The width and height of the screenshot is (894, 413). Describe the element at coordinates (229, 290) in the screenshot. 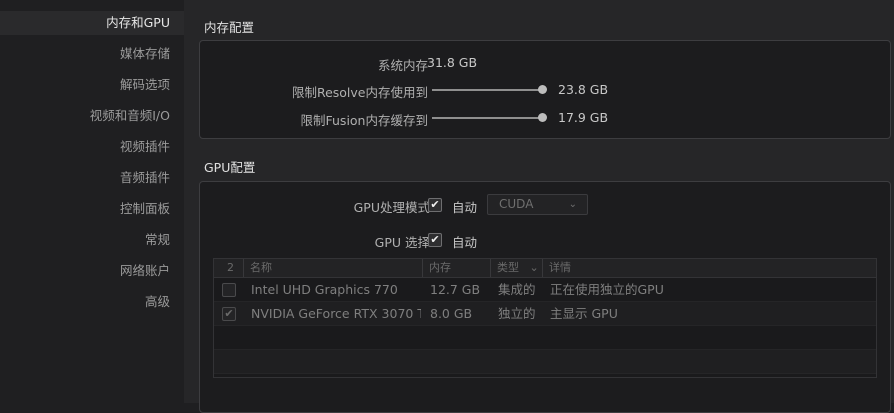

I see `row-checkbox` at that location.